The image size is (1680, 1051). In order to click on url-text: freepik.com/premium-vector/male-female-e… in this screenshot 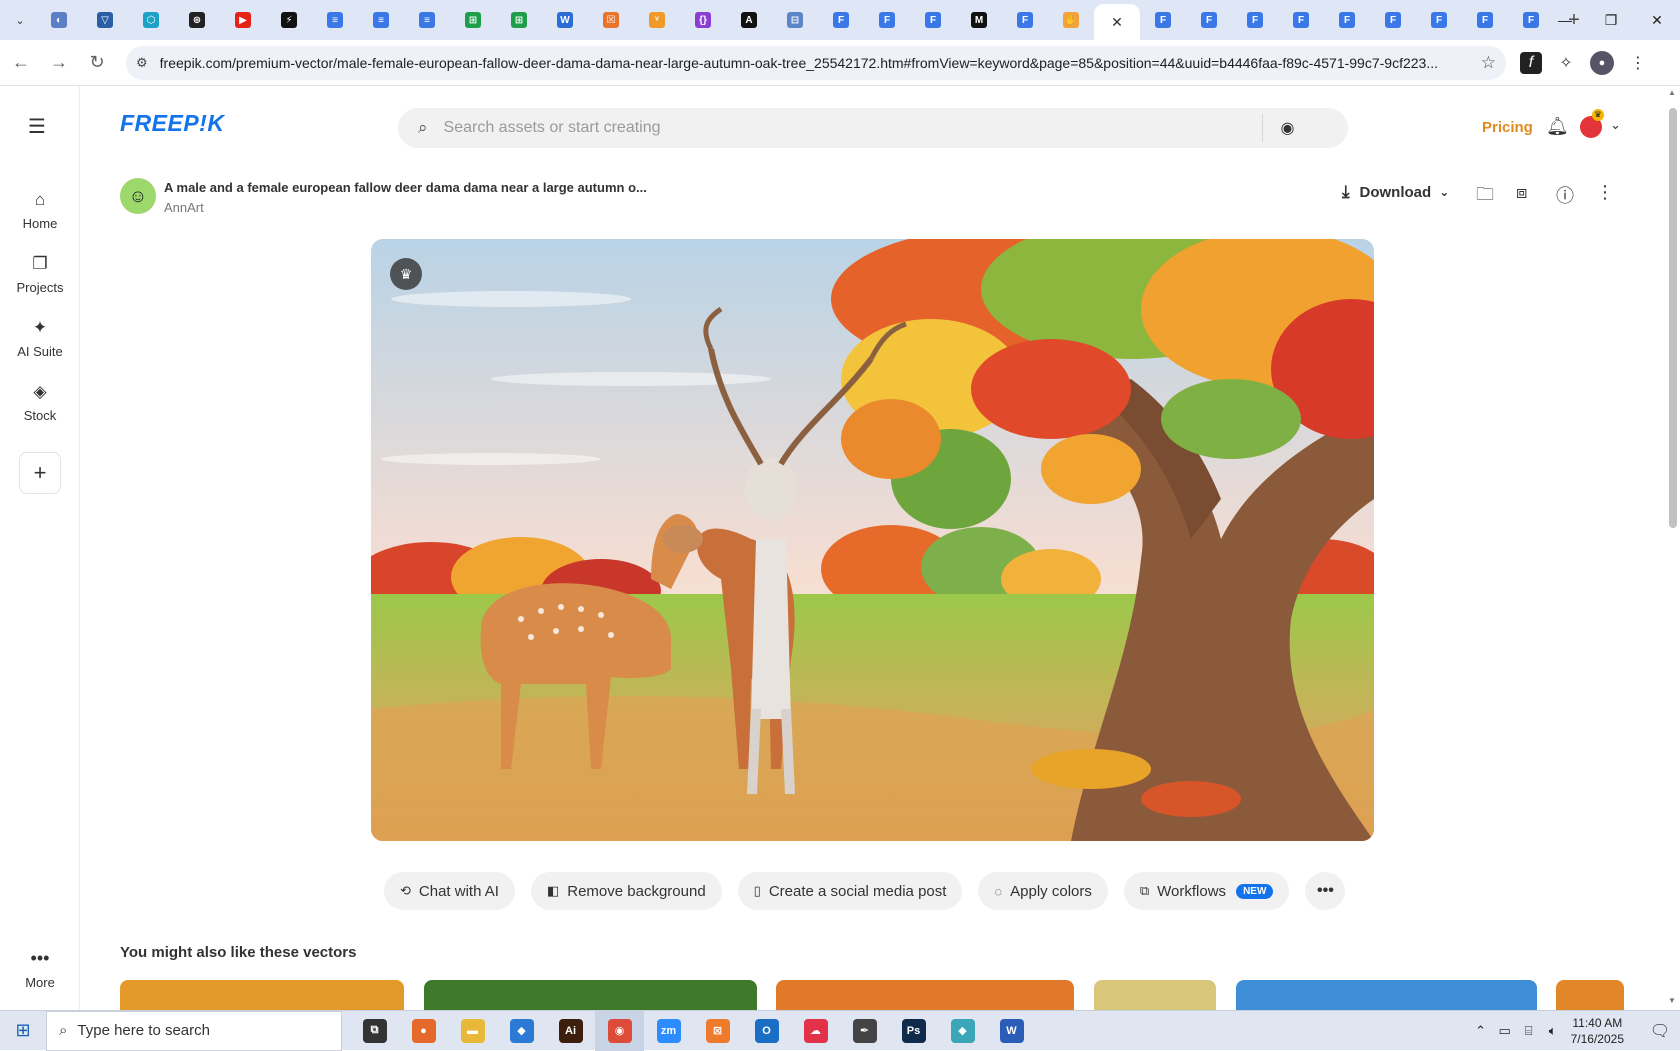, I will do `click(816, 63)`.